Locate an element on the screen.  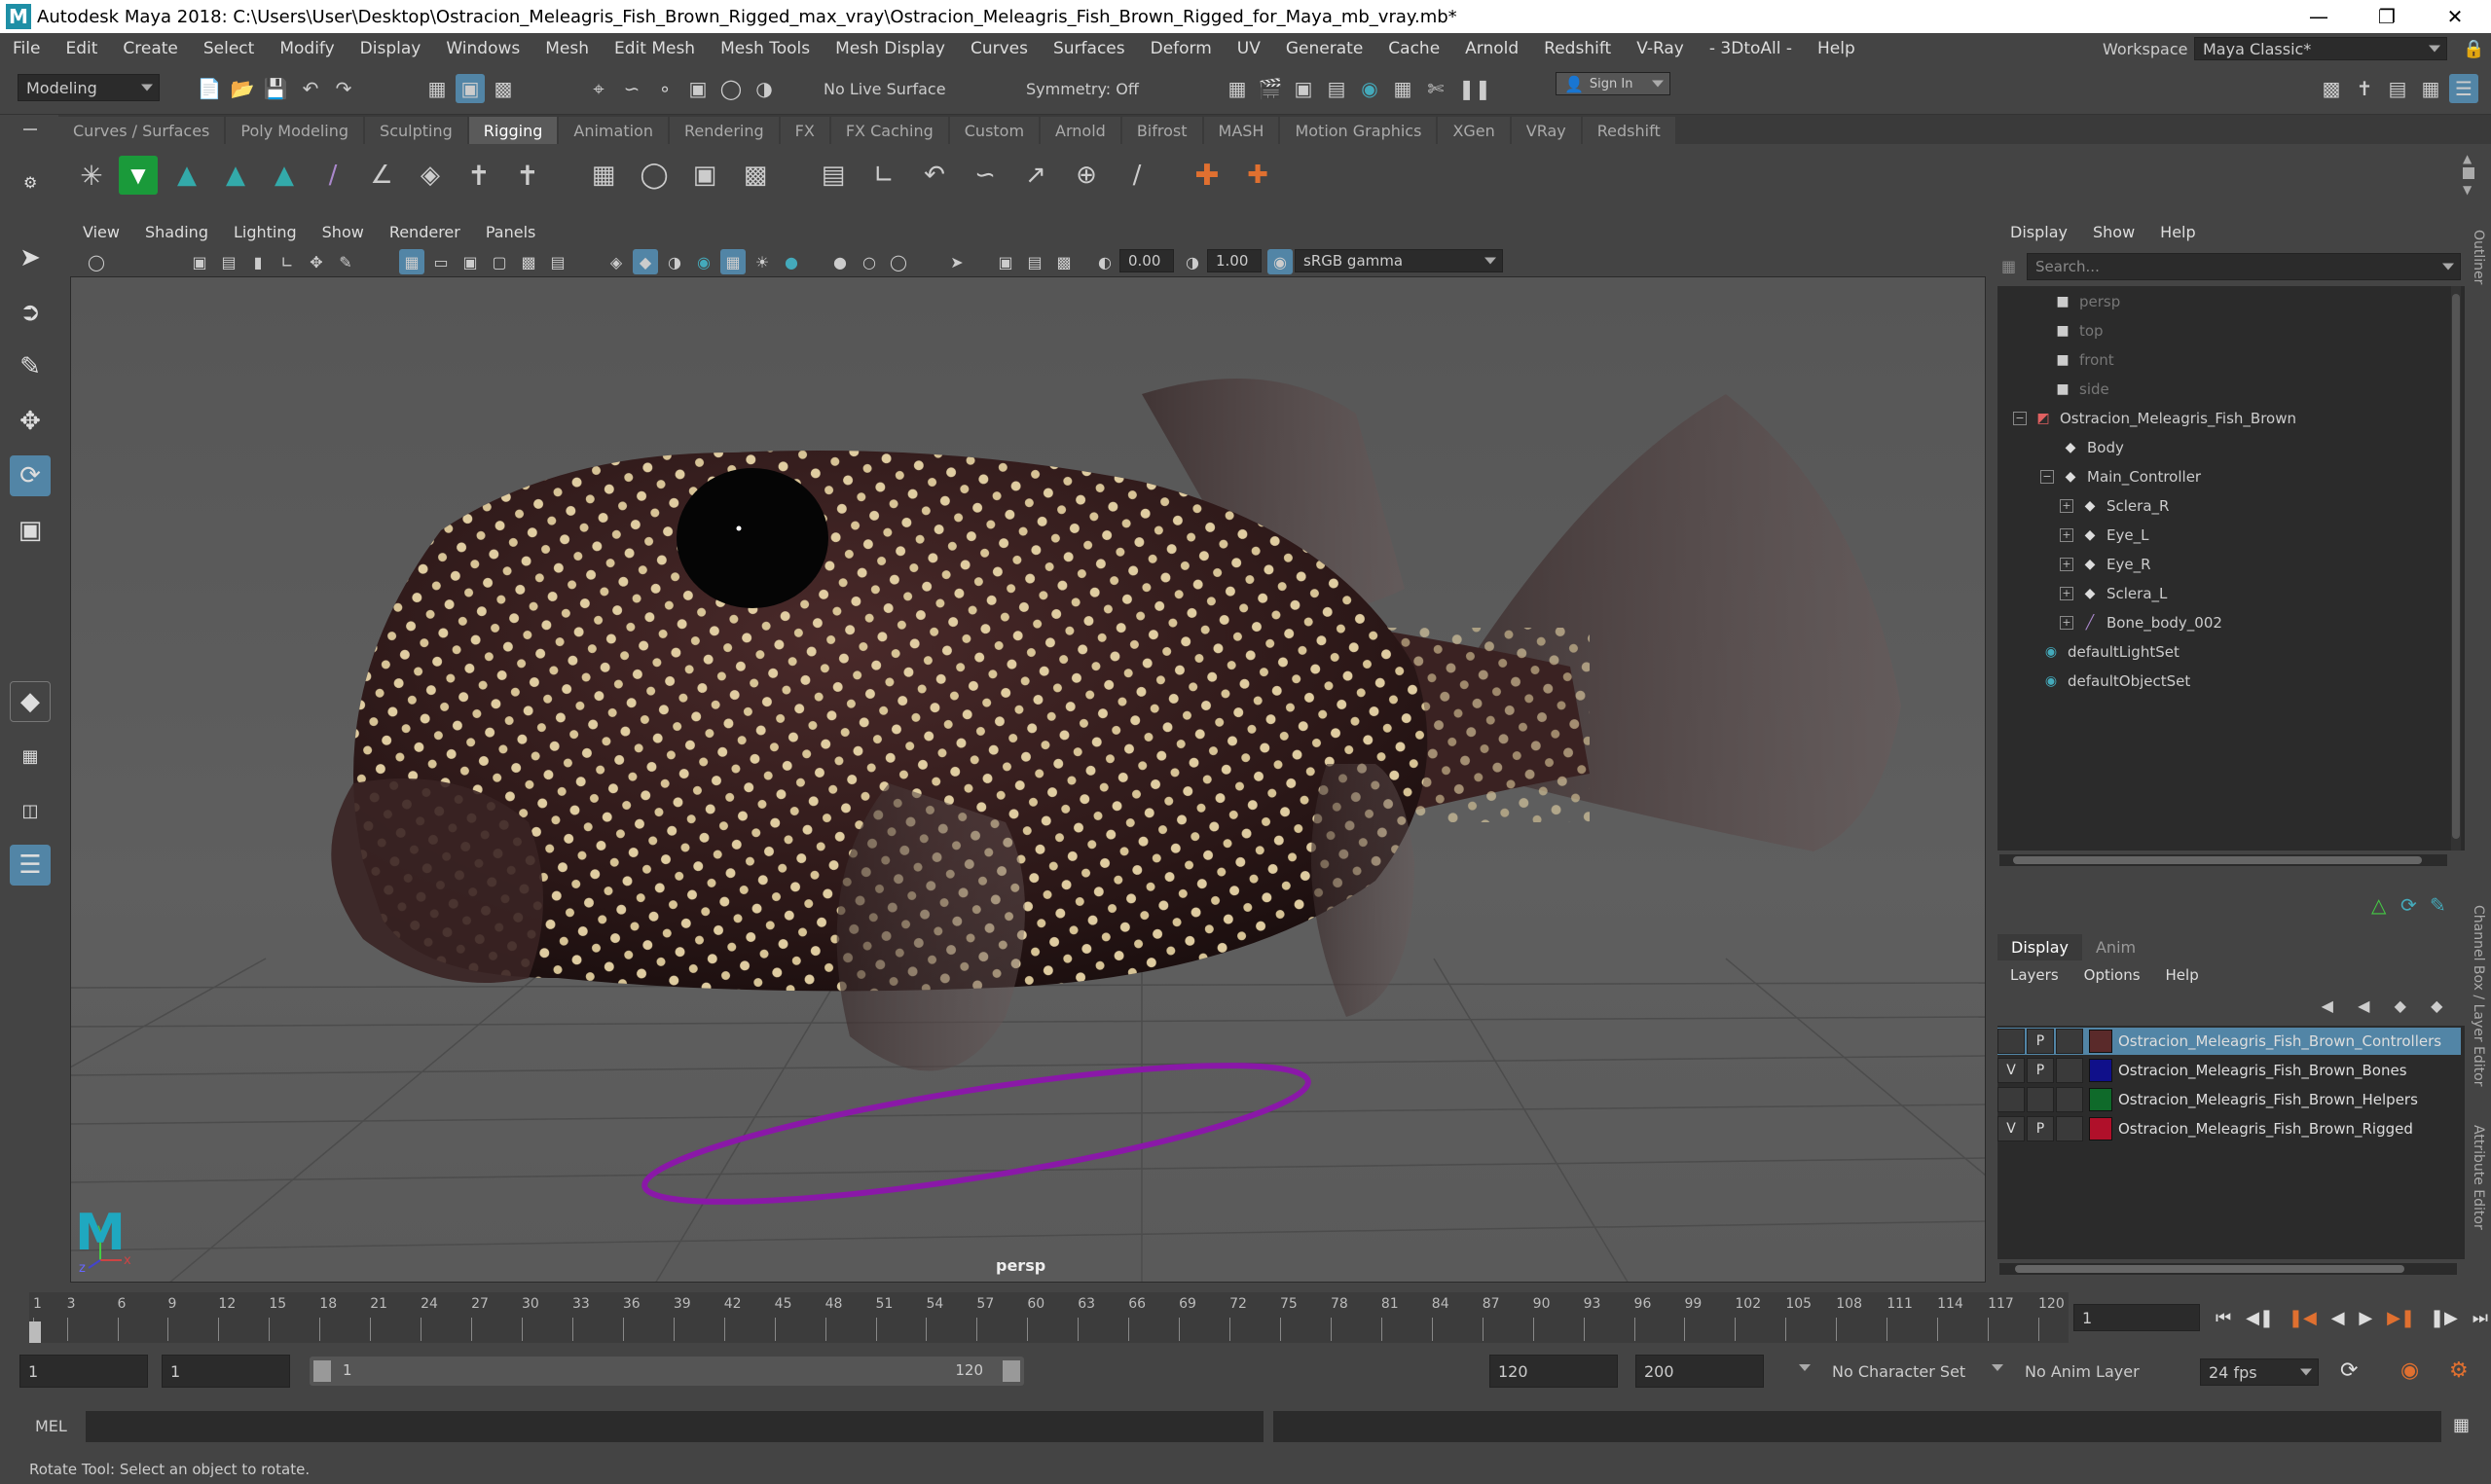
channel-box-icon: △ is located at coordinates (2378, 905).